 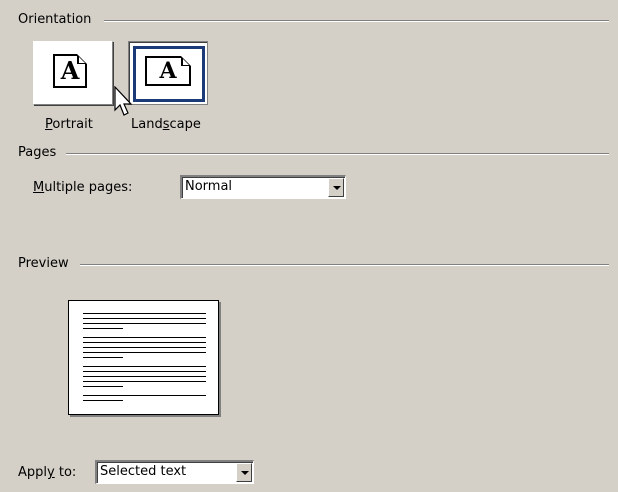 I want to click on portrait-label-rest: ortrait, so click(x=72, y=124).